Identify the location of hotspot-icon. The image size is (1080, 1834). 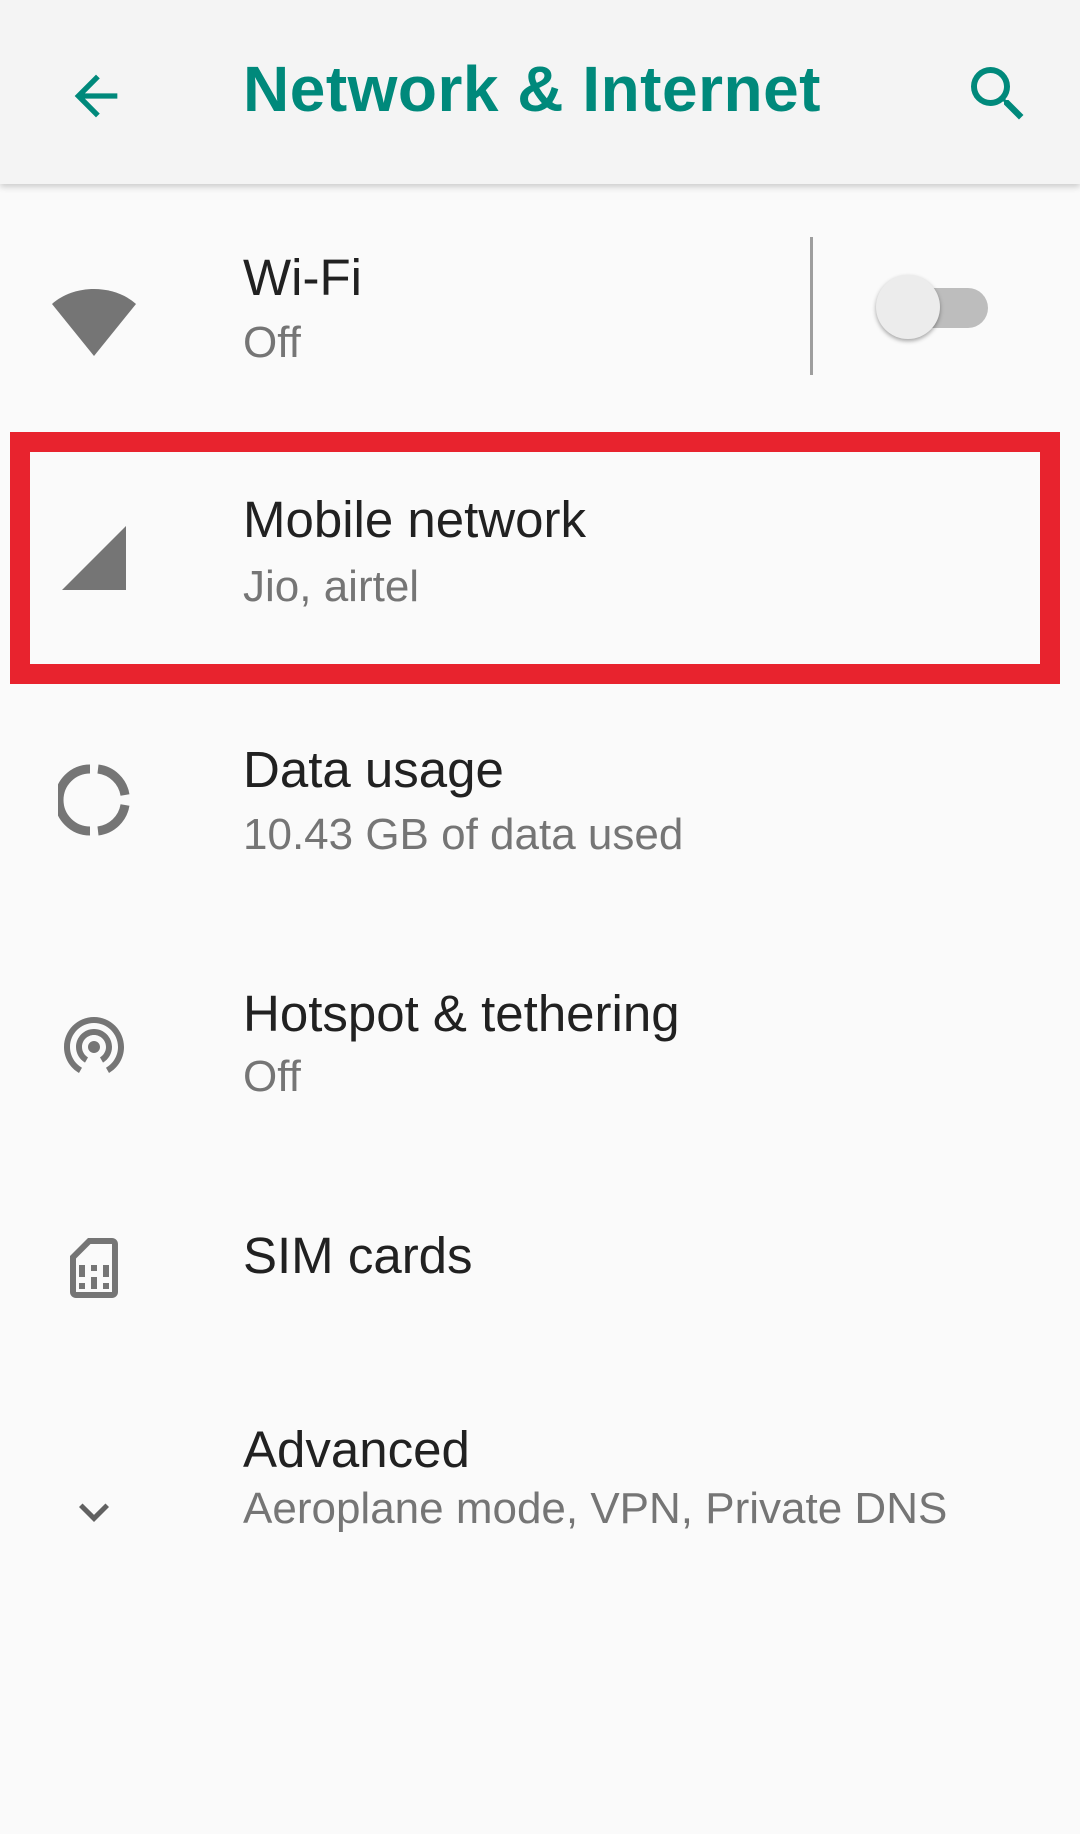
(94, 1044).